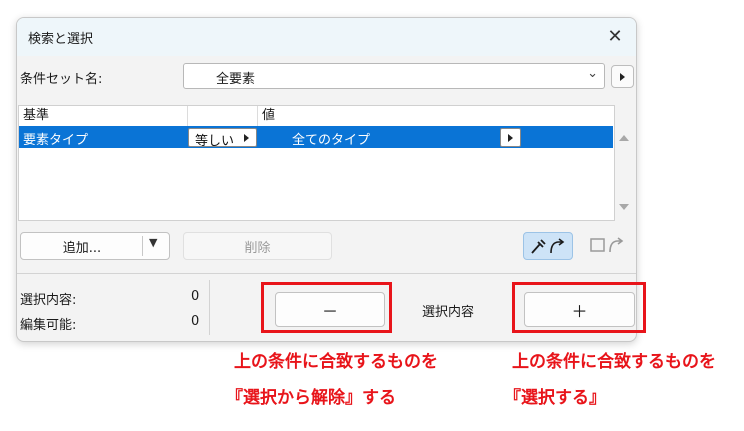  I want to click on operator-value: 等しい, so click(215, 141).